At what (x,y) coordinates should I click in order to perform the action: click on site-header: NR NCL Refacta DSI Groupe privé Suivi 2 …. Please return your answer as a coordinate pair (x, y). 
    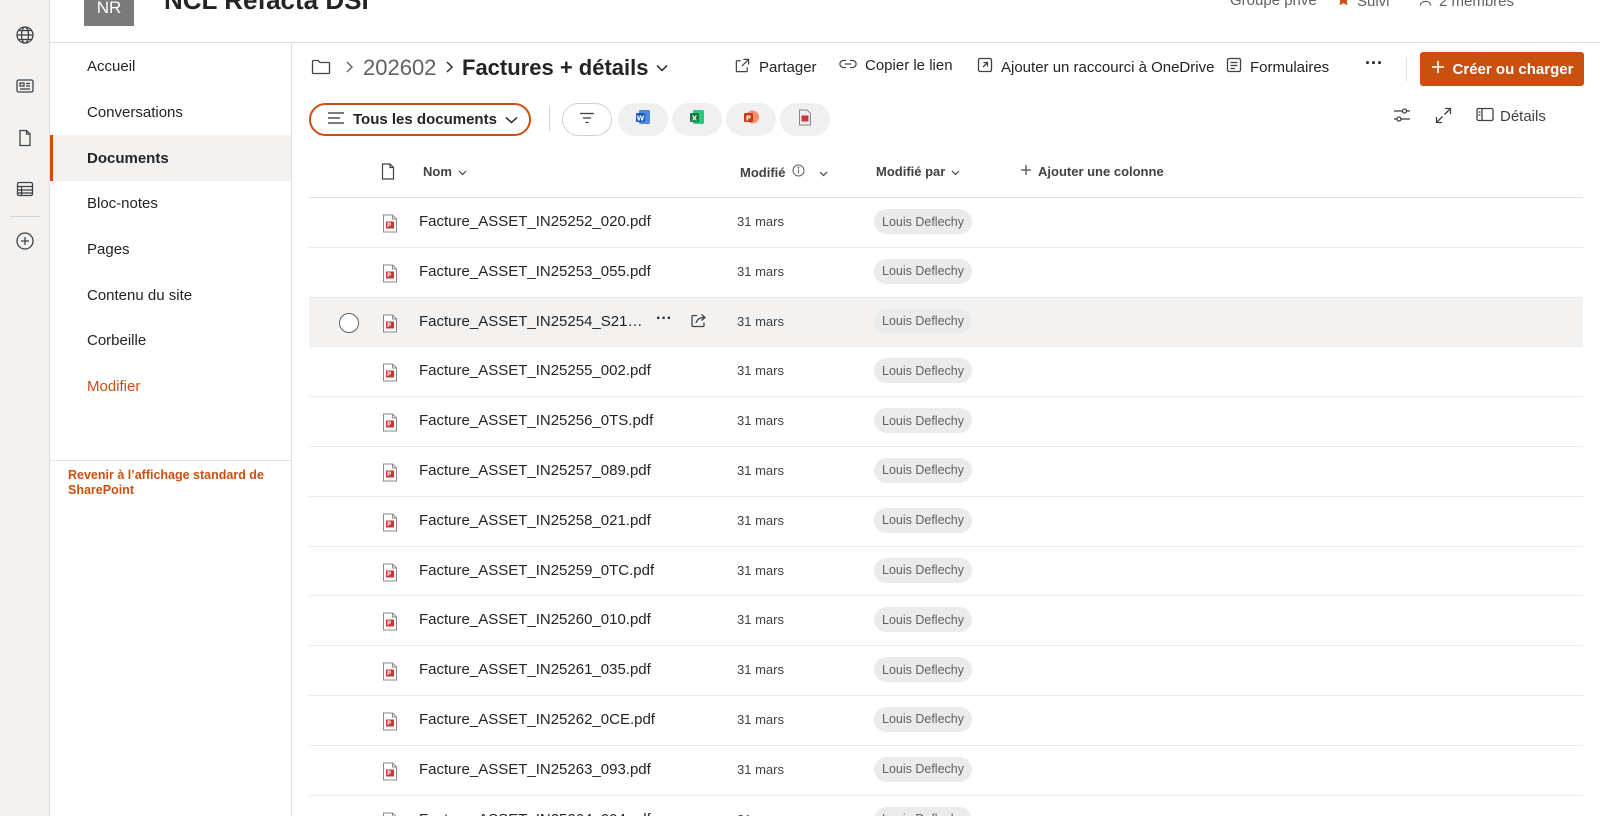
    Looking at the image, I should click on (825, 21).